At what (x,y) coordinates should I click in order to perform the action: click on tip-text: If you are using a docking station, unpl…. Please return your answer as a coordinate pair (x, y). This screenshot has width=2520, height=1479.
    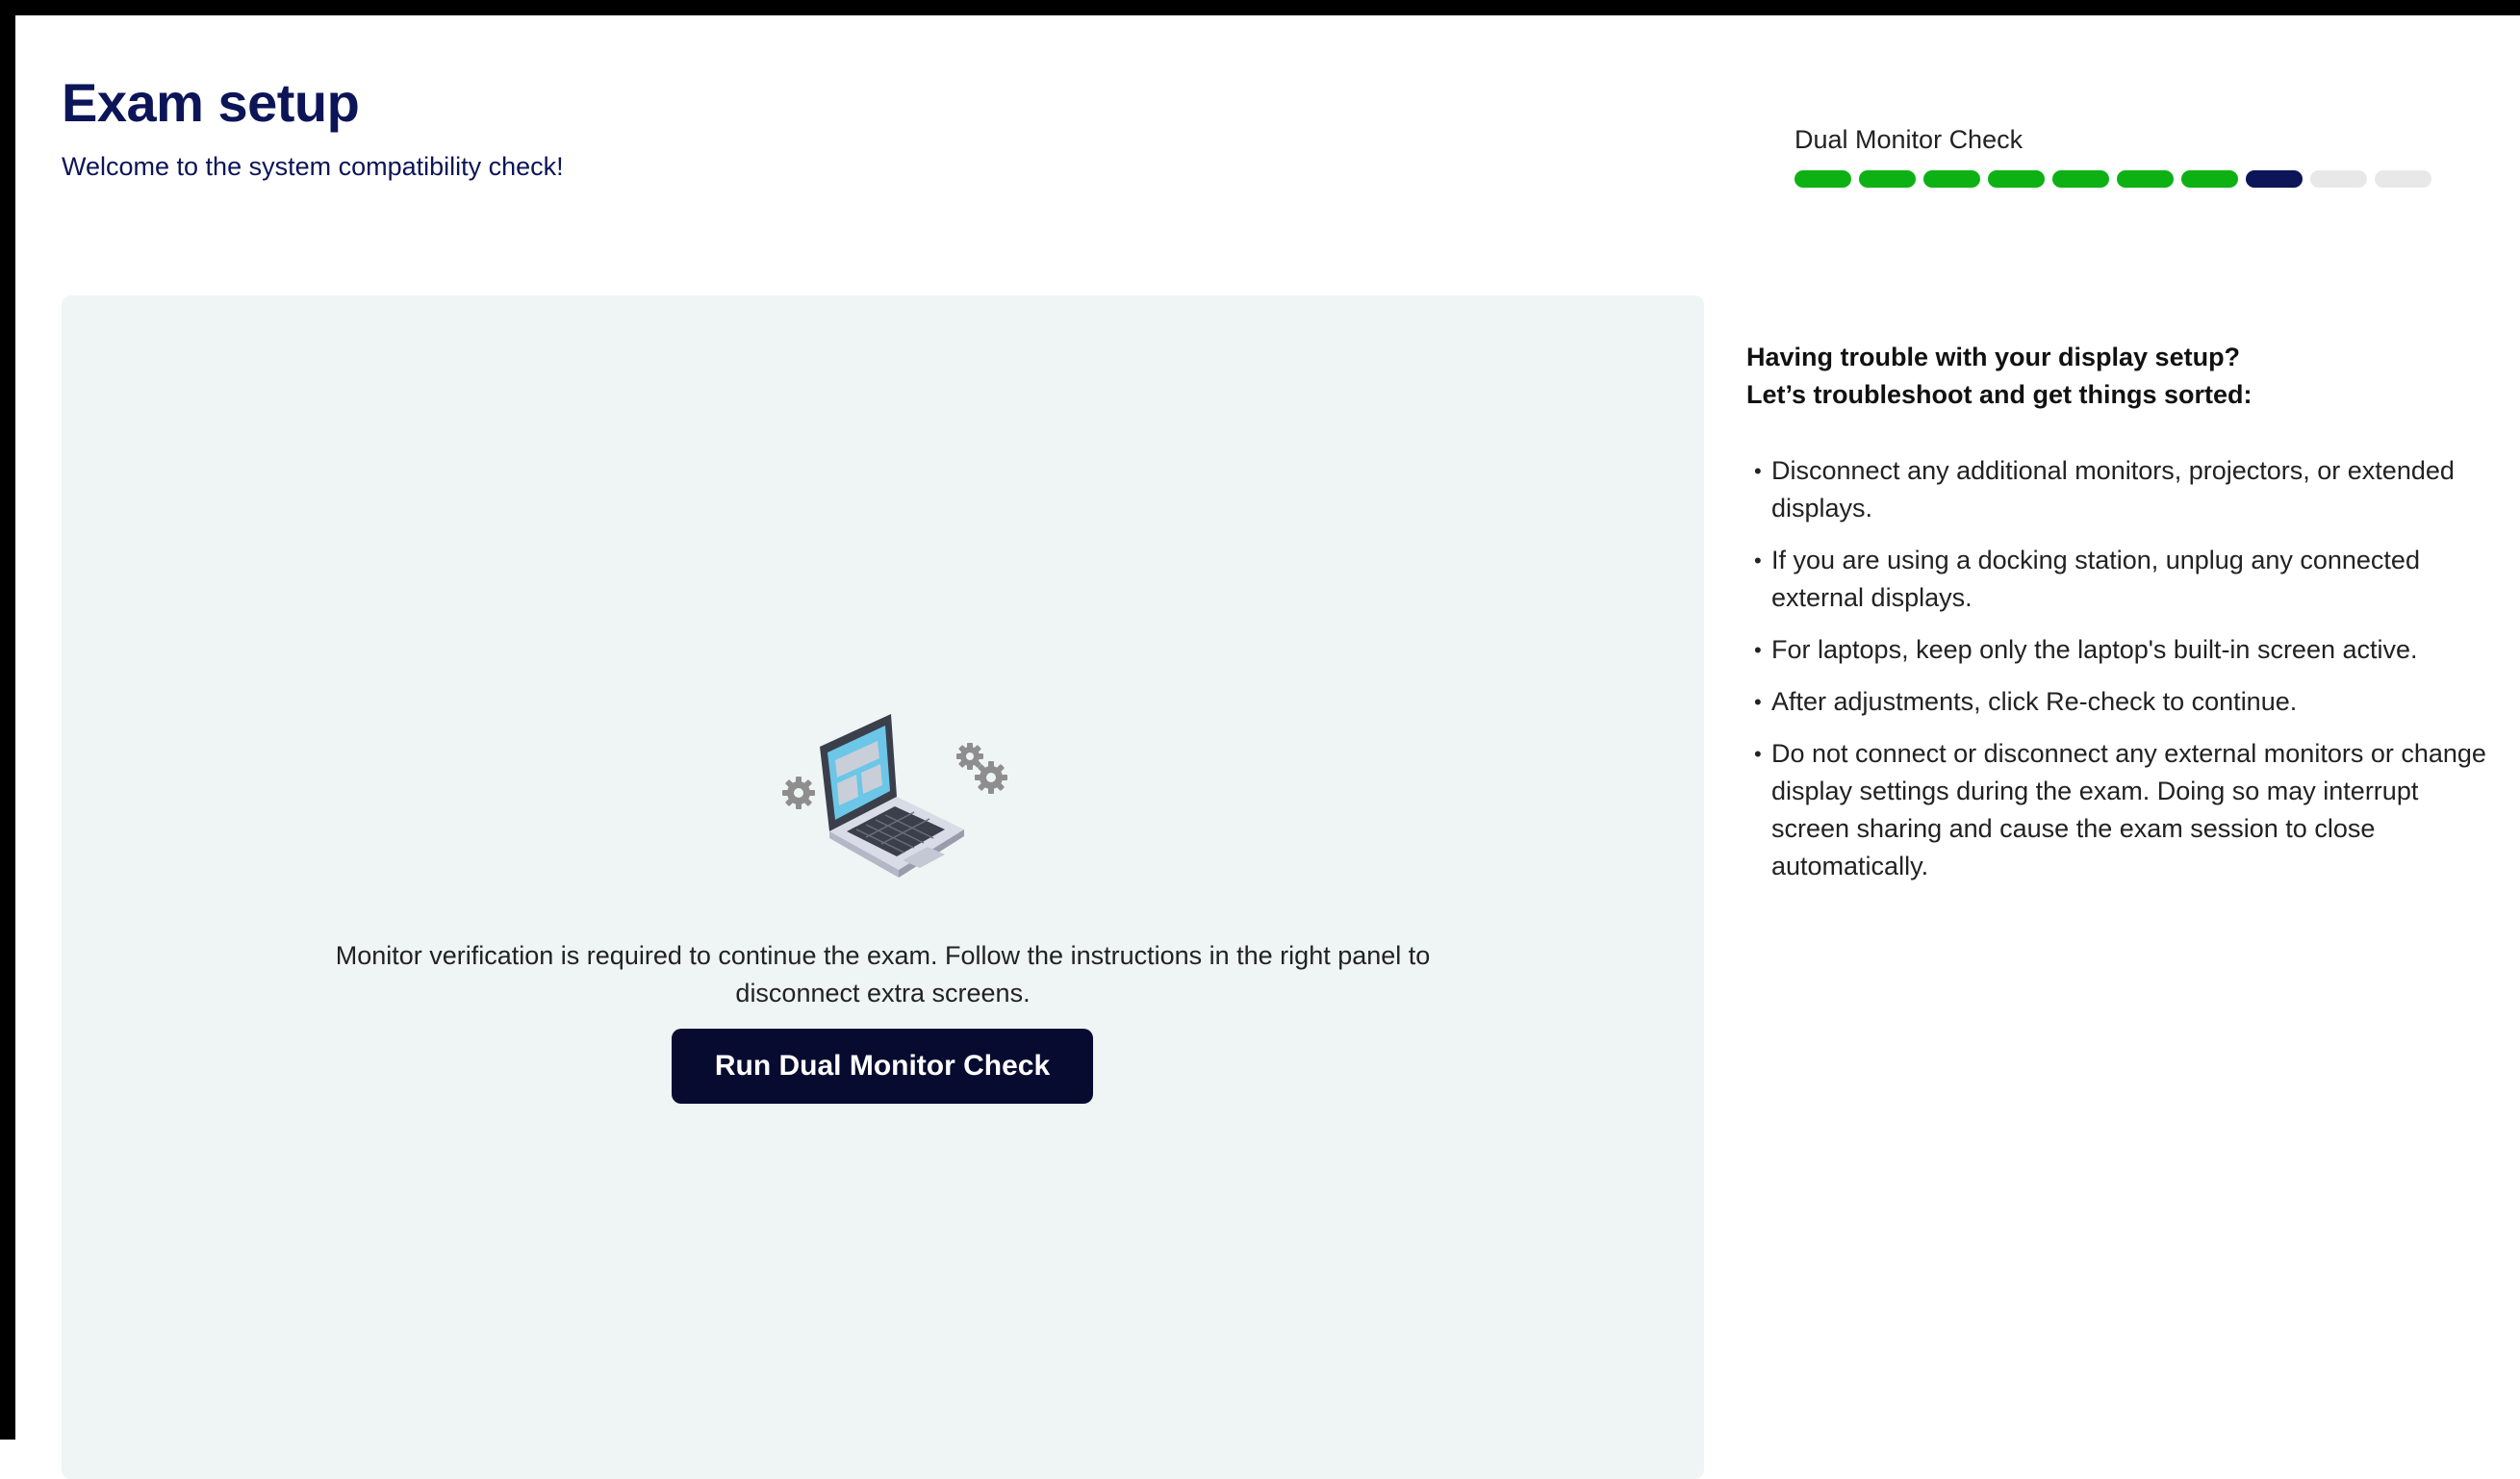
    Looking at the image, I should click on (2096, 579).